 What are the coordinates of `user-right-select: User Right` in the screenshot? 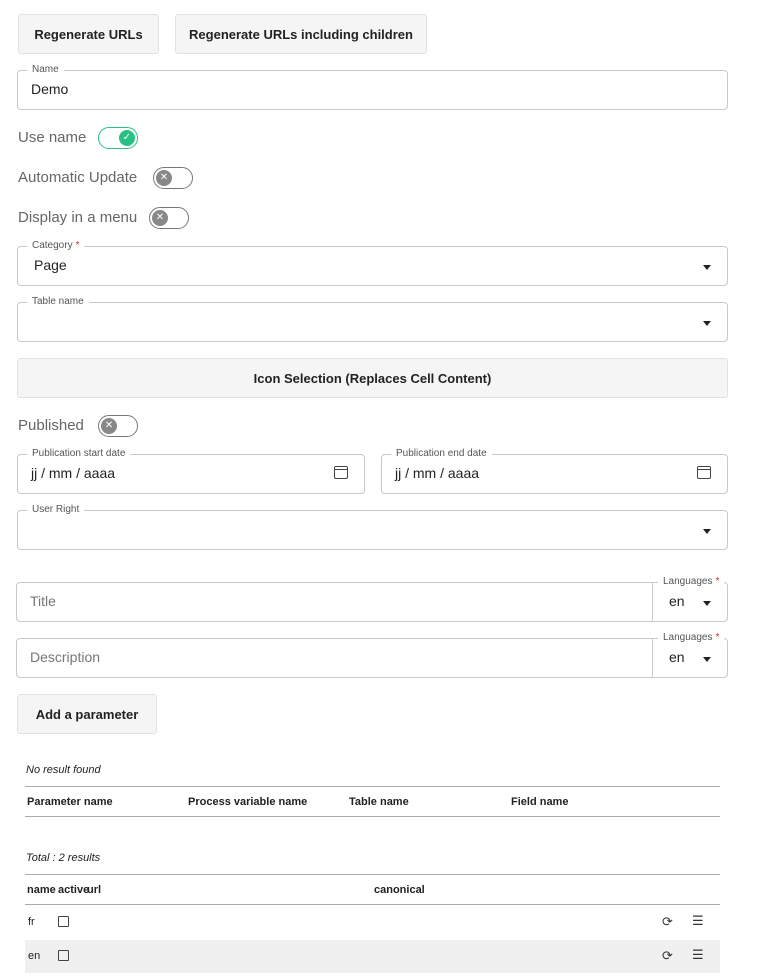 It's located at (372, 527).